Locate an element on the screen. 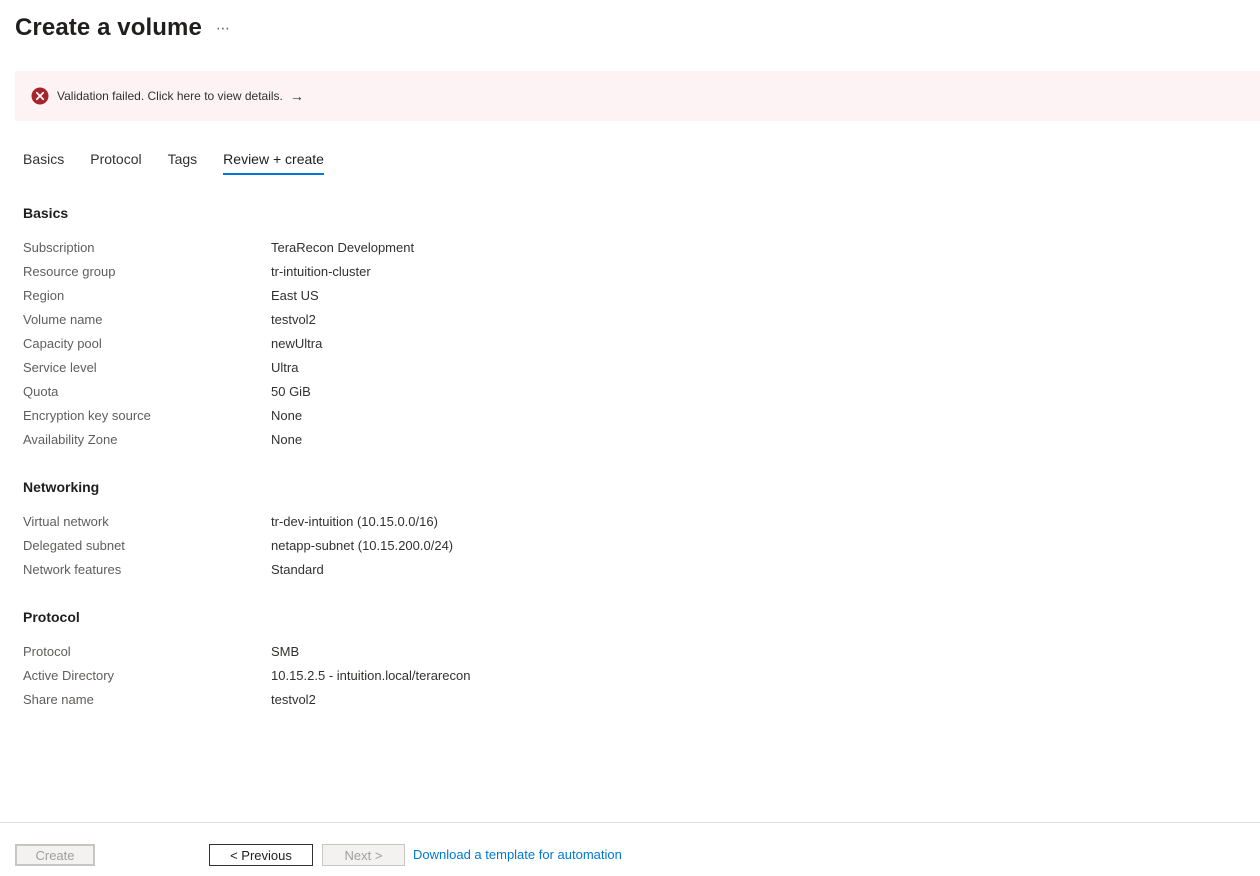 The height and width of the screenshot is (876, 1260). section-title-basics: Basics is located at coordinates (46, 213).